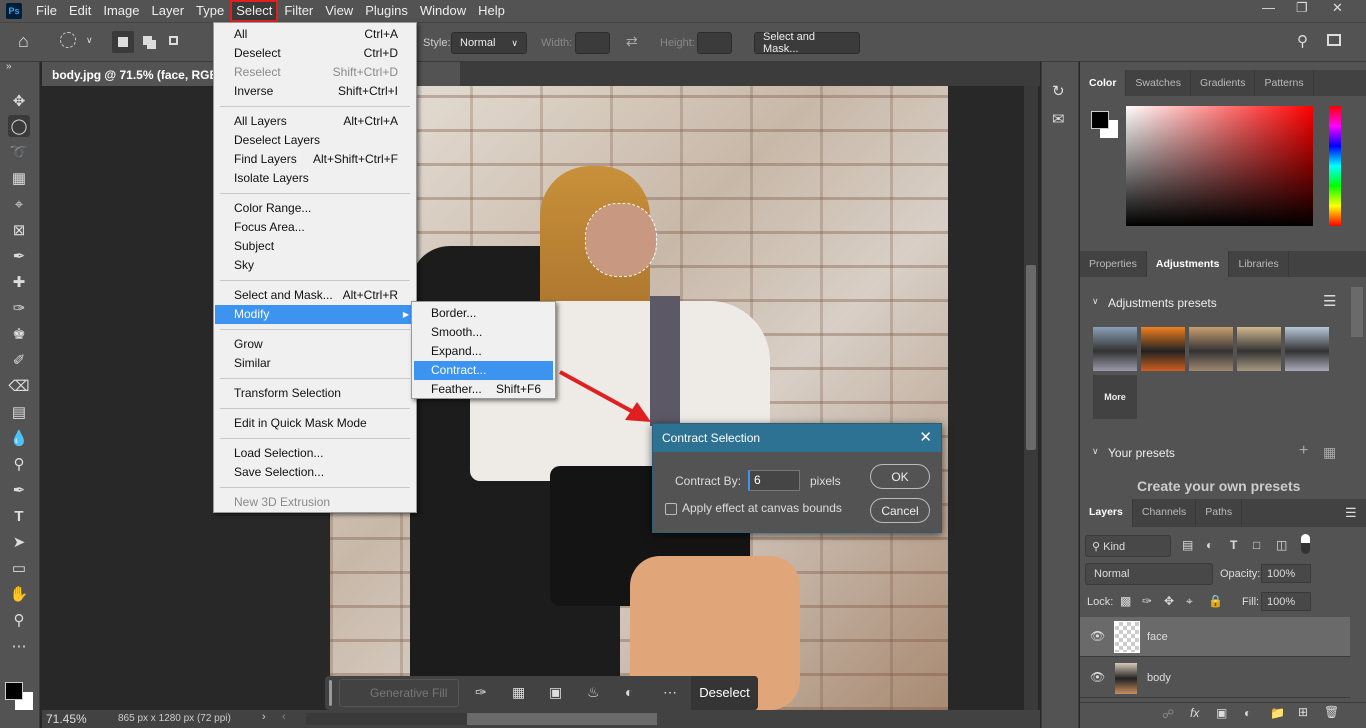 The height and width of the screenshot is (728, 1366). What do you see at coordinates (9, 66) in the screenshot?
I see `collapse-icon: »` at bounding box center [9, 66].